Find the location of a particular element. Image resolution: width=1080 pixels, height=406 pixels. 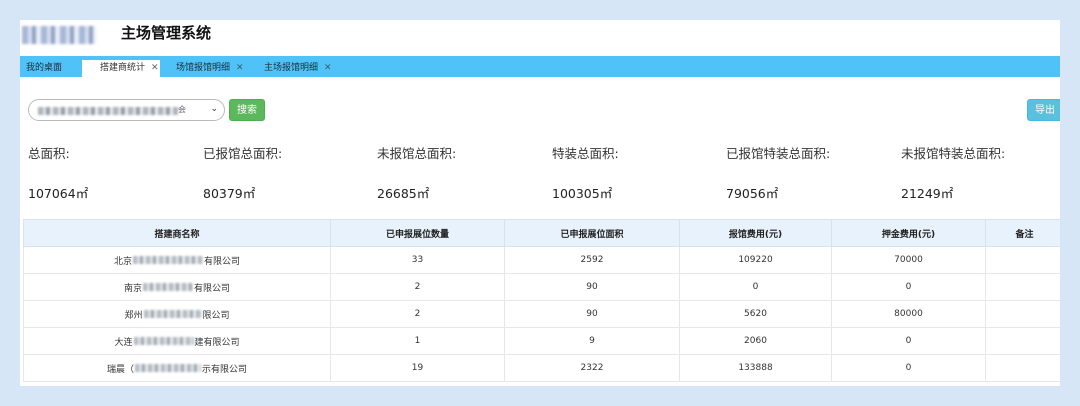

stat-label: 已报馆总面积: is located at coordinates (243, 153).